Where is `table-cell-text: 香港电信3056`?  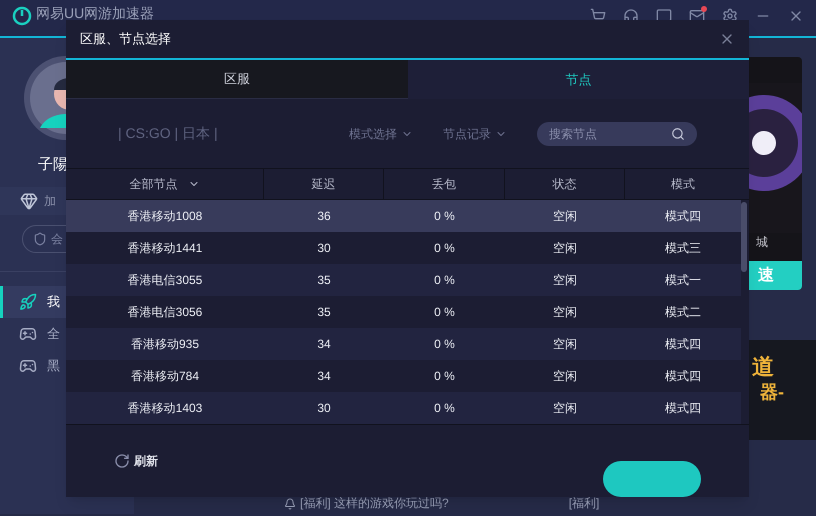
table-cell-text: 香港电信3056 is located at coordinates (165, 312).